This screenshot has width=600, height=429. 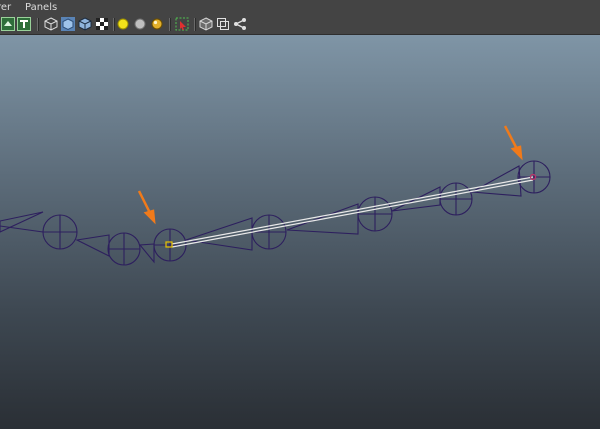 What do you see at coordinates (68, 24) in the screenshot?
I see `smooth-shade-icon` at bounding box center [68, 24].